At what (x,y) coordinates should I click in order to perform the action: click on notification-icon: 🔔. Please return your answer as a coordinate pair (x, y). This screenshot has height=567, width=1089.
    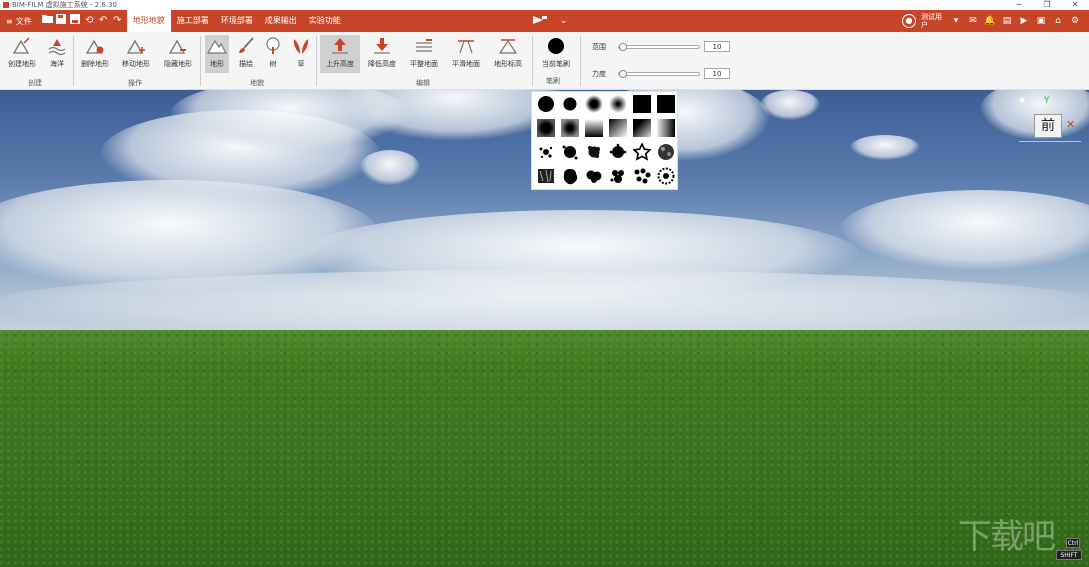
    Looking at the image, I should click on (990, 21).